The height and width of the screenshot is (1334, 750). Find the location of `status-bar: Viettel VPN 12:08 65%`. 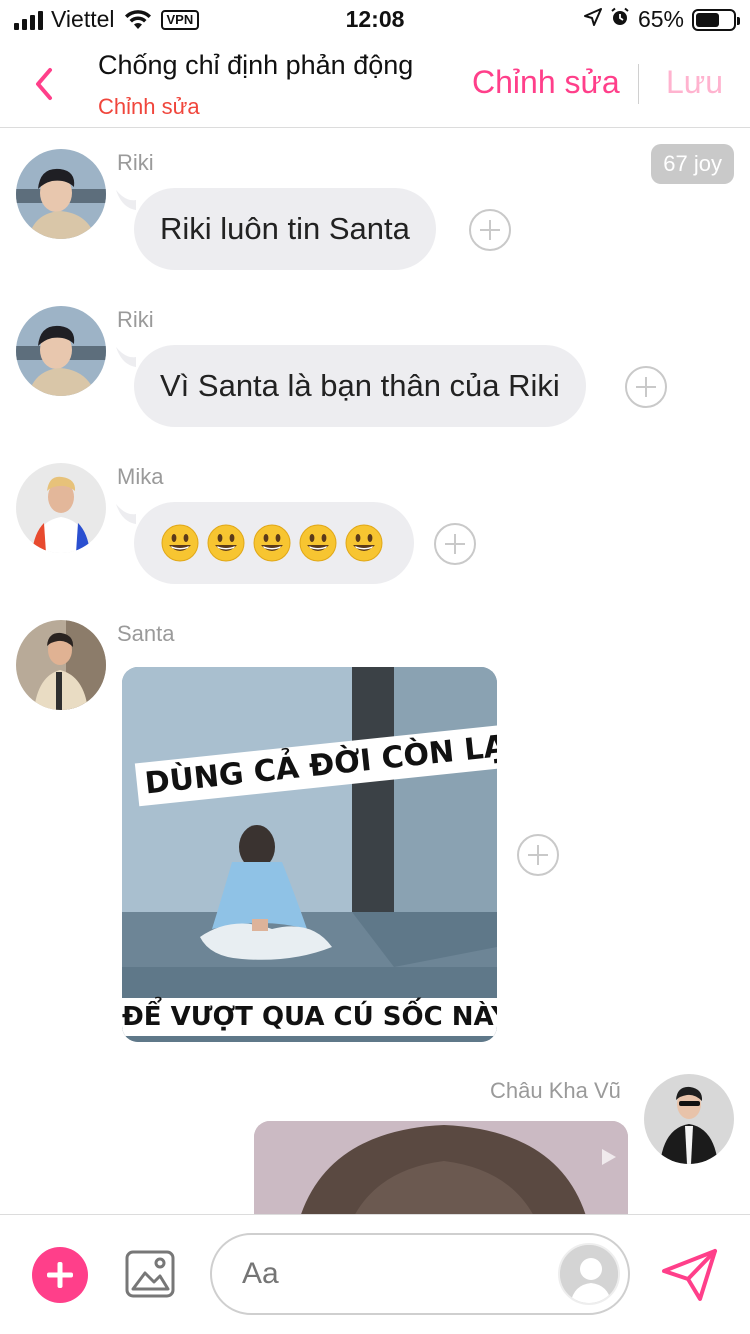

status-bar: Viettel VPN 12:08 65% is located at coordinates (375, 20).